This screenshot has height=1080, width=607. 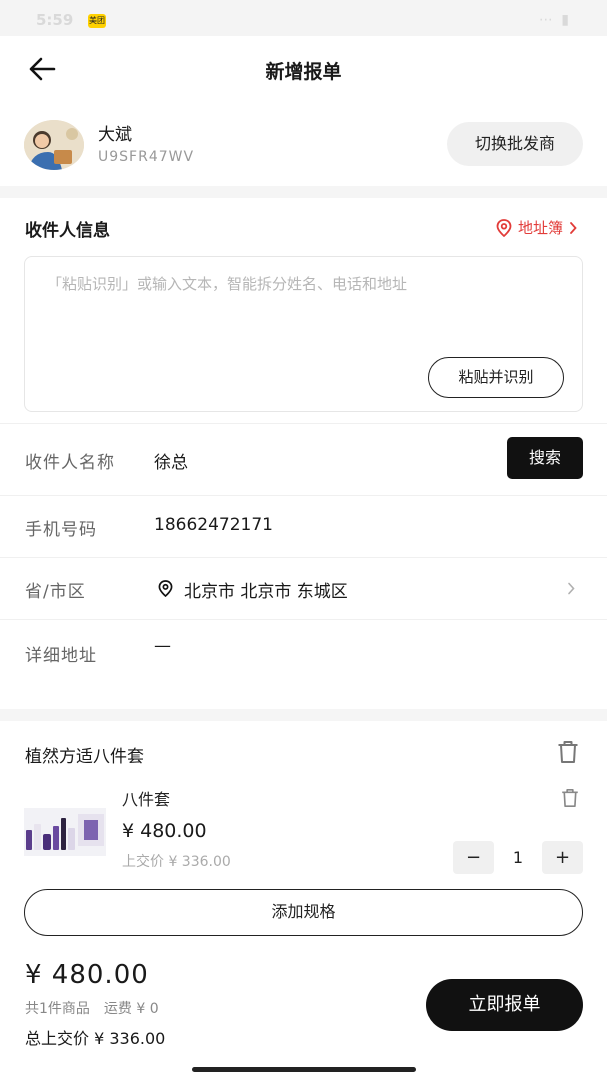 What do you see at coordinates (303, 459) in the screenshot?
I see `recipient-name-row: 收件人名称 徐总 搜索` at bounding box center [303, 459].